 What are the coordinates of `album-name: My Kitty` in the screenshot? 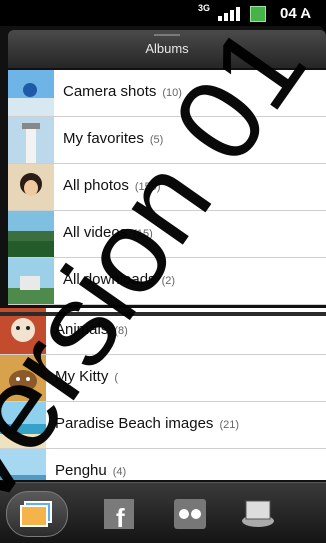 It's located at (82, 376).